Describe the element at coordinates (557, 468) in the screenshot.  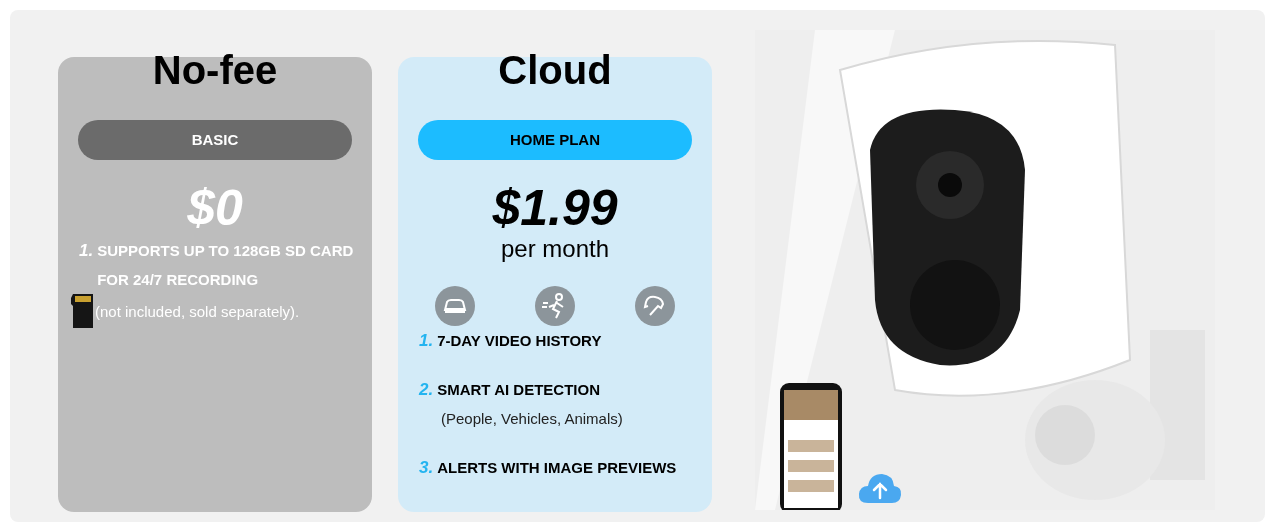
I see `feature-text: ALERTS WITH IMAGE PREVIEWS` at that location.